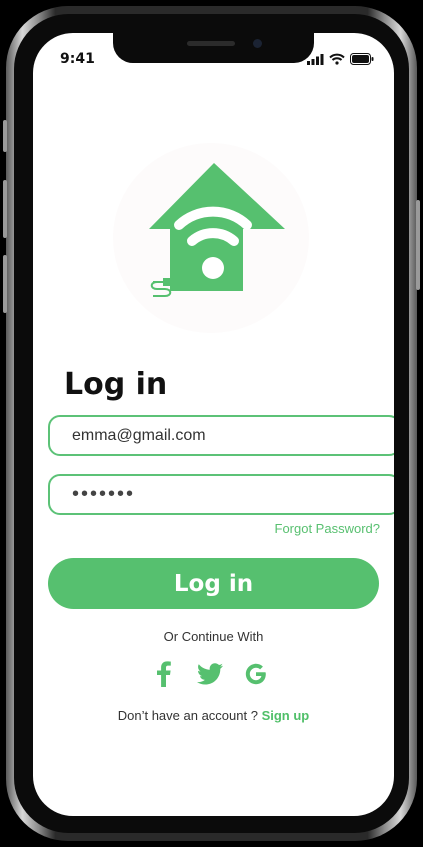  Describe the element at coordinates (337, 59) in the screenshot. I see `wifi-icon` at that location.